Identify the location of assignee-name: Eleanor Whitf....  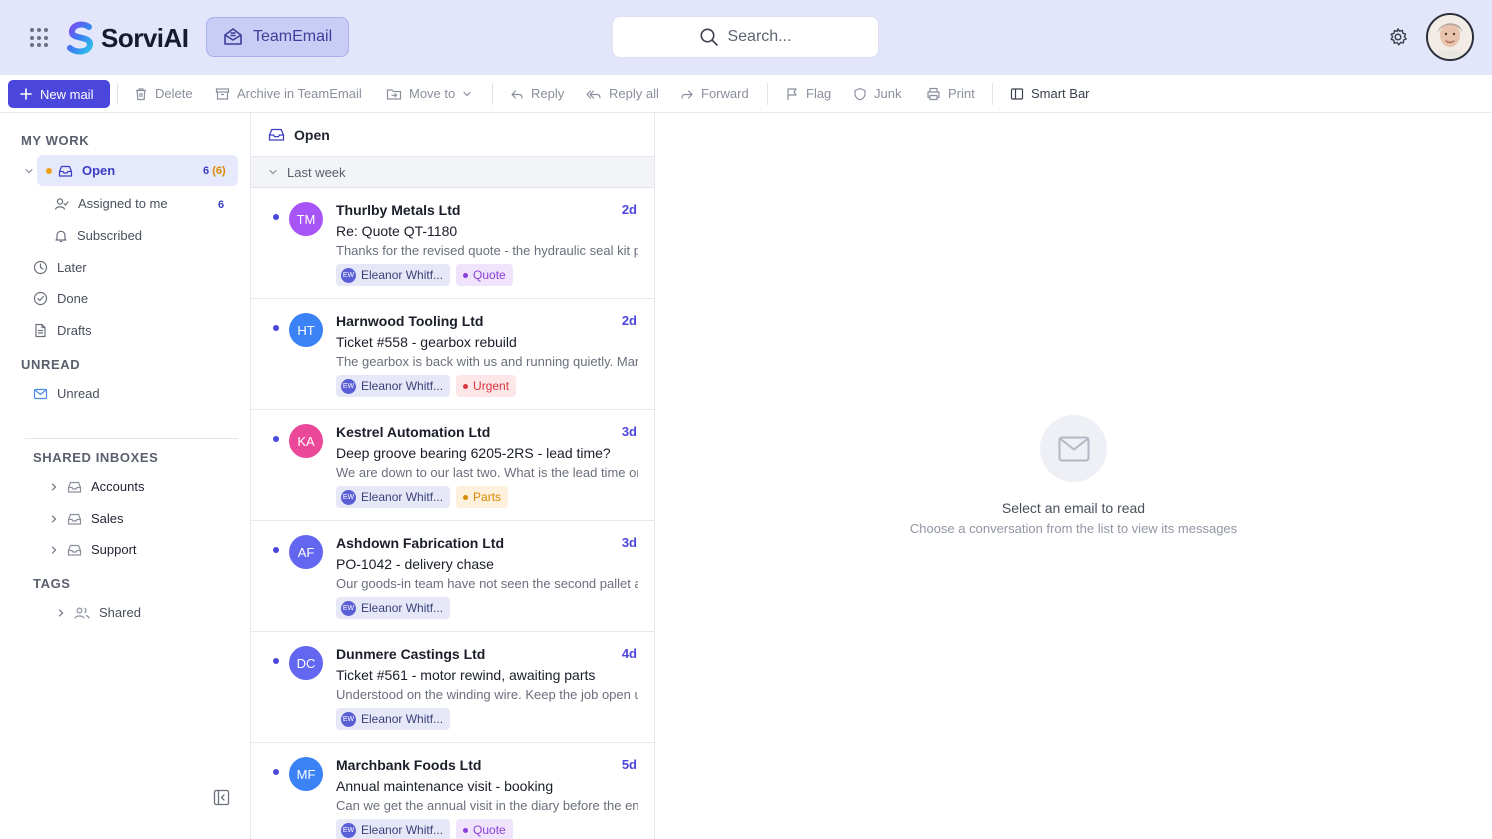
(402, 719).